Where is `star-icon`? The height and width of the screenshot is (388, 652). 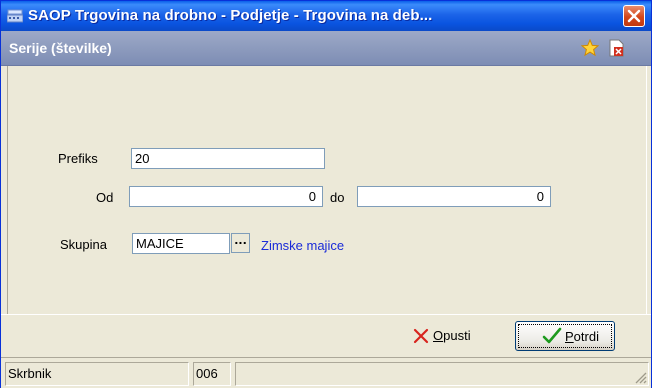 star-icon is located at coordinates (590, 48).